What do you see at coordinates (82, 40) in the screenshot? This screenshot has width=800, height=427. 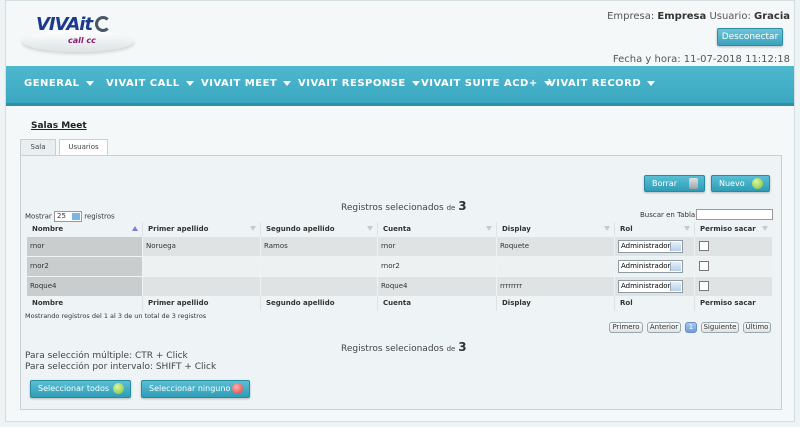 I see `logo-subtext: call cc` at bounding box center [82, 40].